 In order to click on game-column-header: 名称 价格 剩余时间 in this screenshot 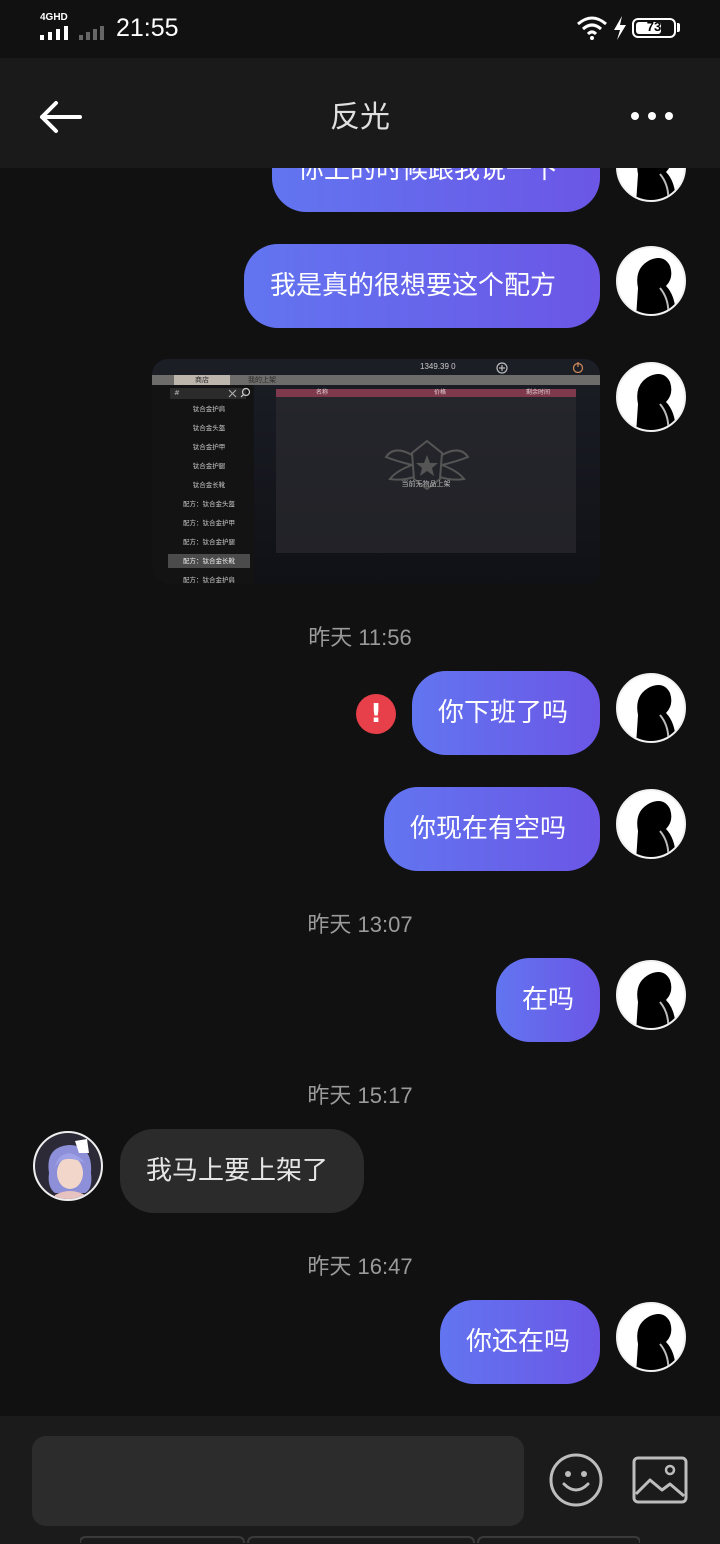, I will do `click(426, 393)`.